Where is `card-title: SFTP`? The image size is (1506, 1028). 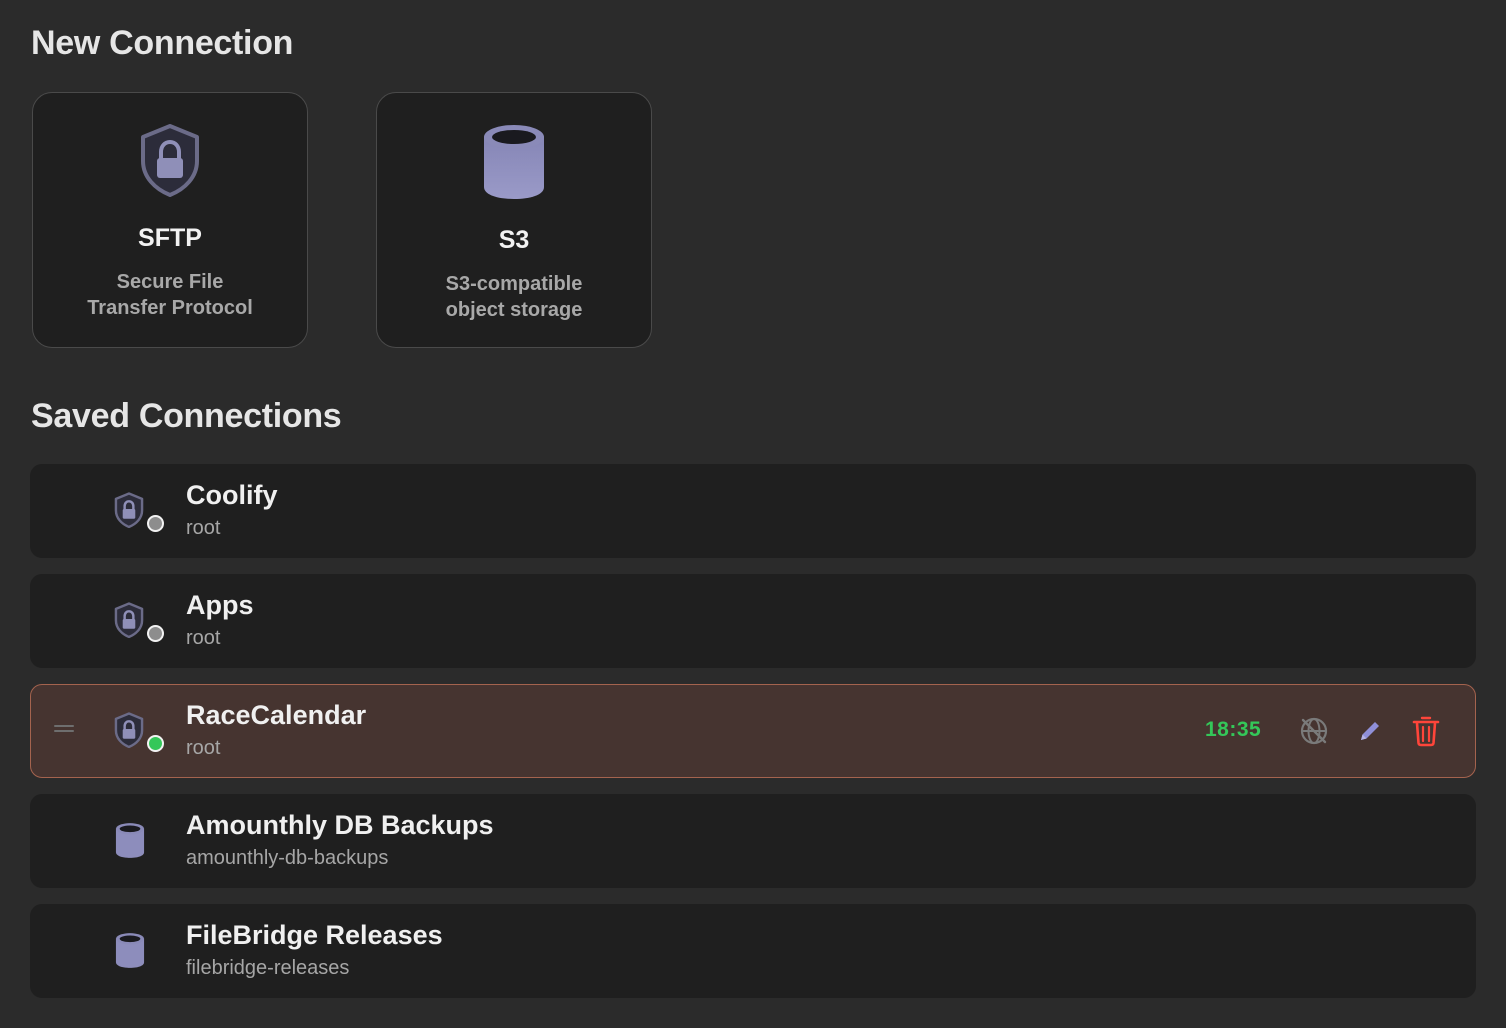
card-title: SFTP is located at coordinates (170, 238).